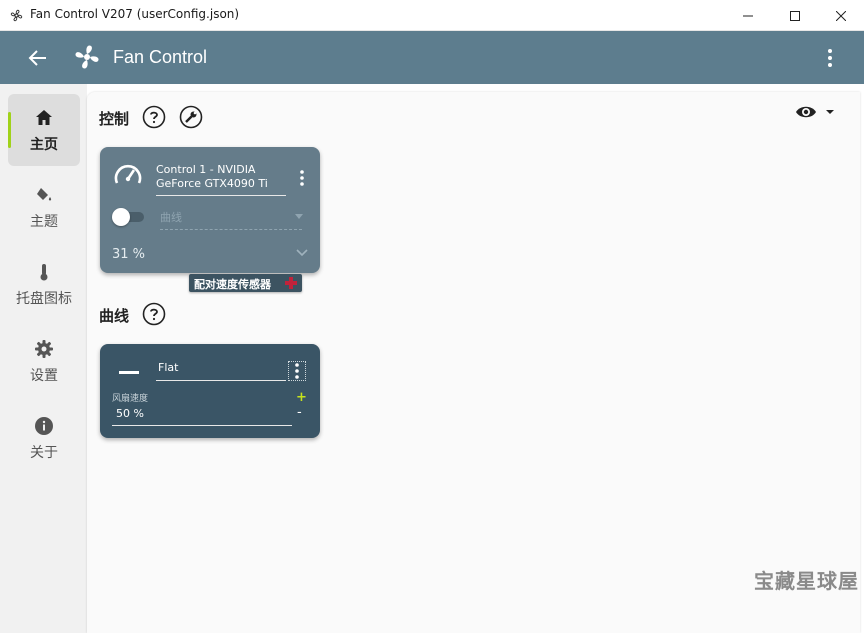  I want to click on control-name: Control 1 - NVIDIA GeForce GTX4090 Ti, so click(221, 177).